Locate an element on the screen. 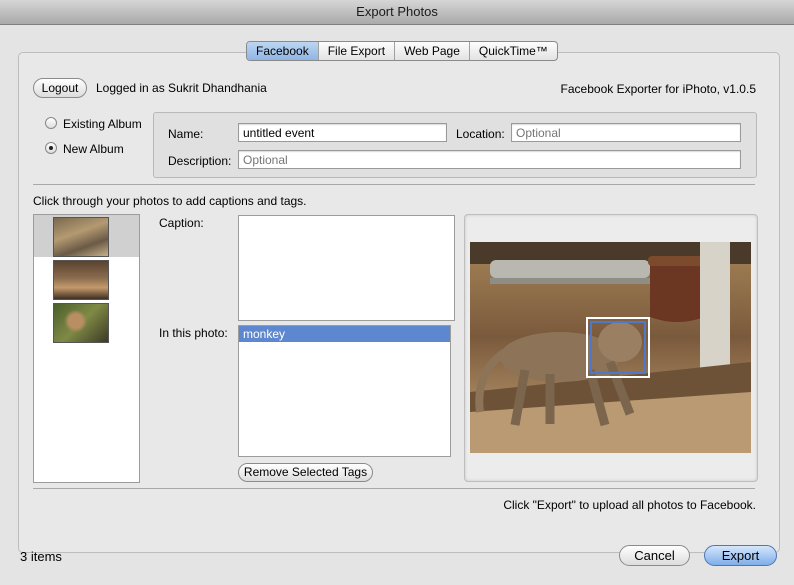 Image resolution: width=794 pixels, height=585 pixels. tags-label: In this photo: is located at coordinates (193, 333).